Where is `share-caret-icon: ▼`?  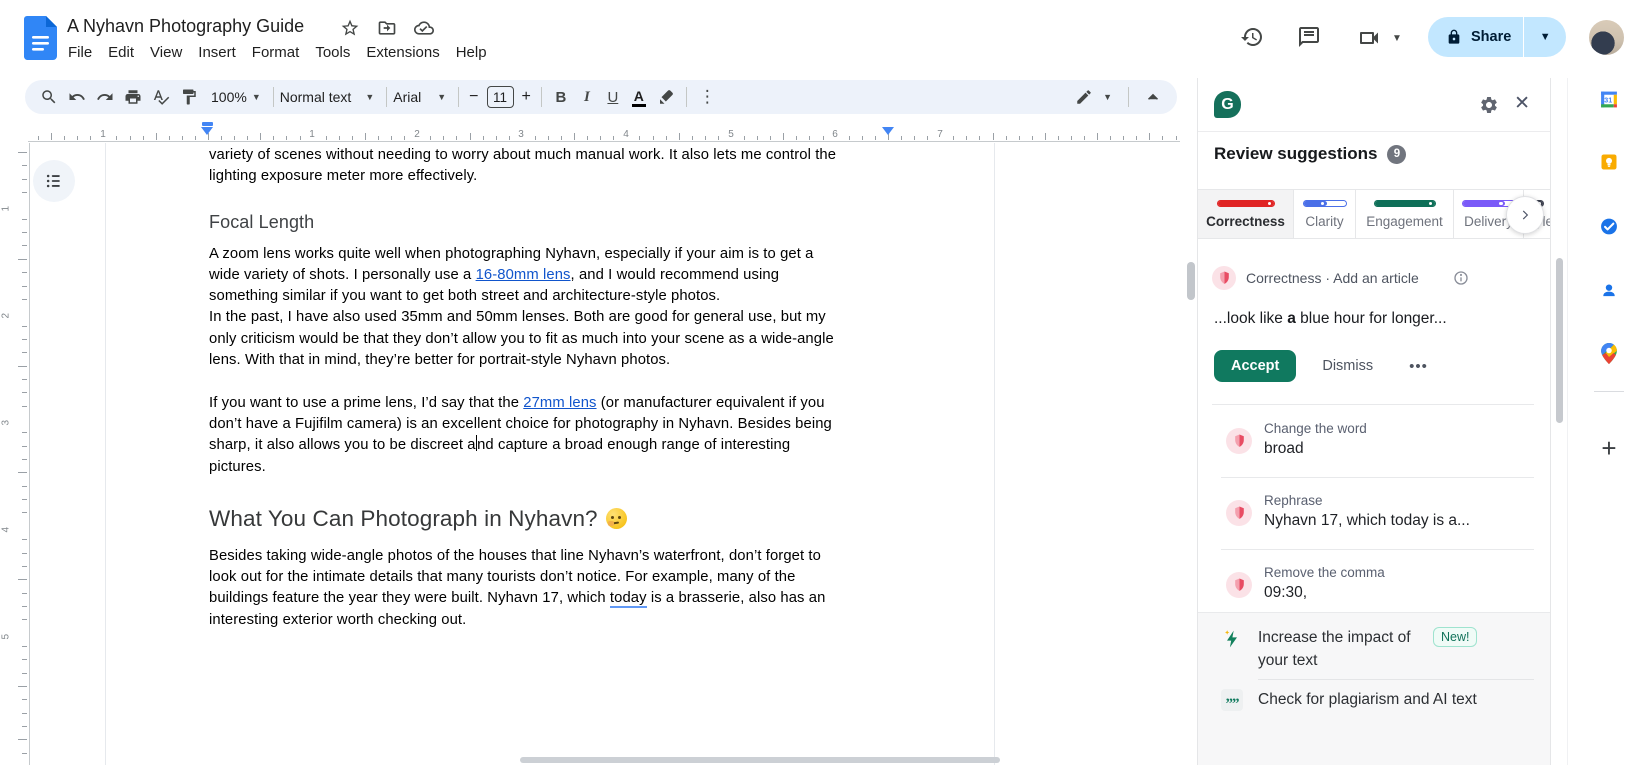
share-caret-icon: ▼ is located at coordinates (1545, 37).